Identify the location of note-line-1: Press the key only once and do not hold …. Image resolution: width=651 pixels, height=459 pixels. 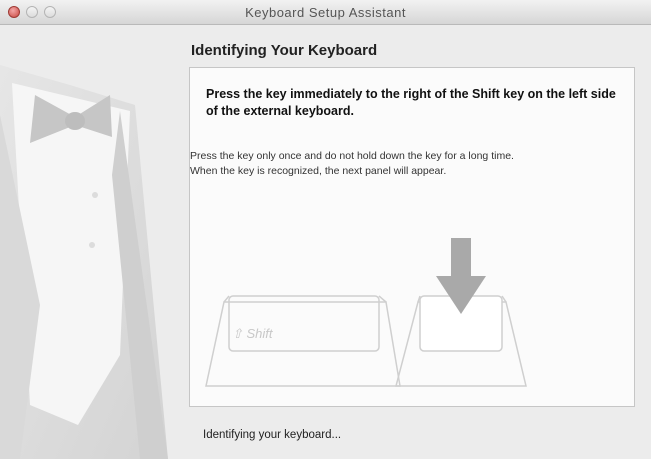
(352, 156).